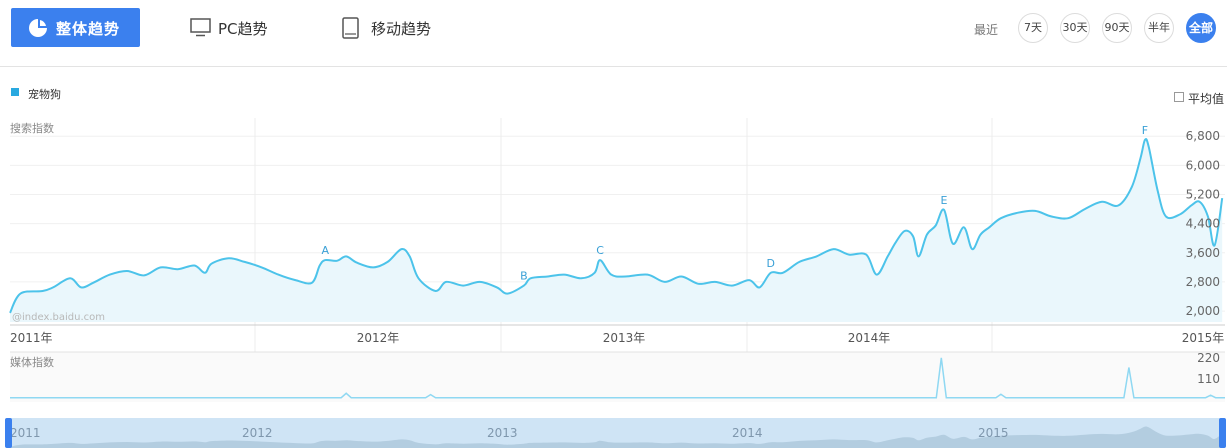  I want to click on monitor-icon, so click(200, 29).